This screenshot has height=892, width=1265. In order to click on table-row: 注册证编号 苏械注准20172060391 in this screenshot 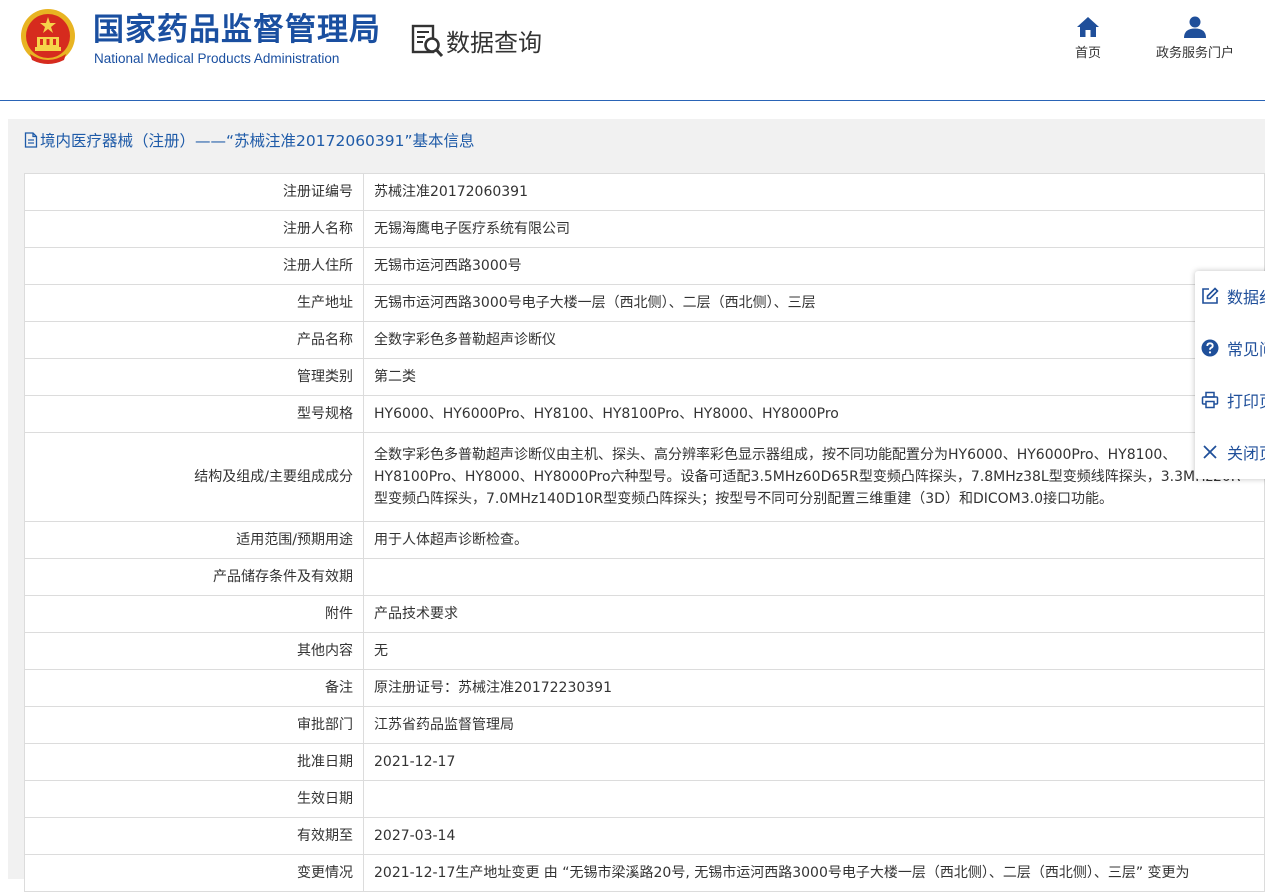, I will do `click(644, 192)`.